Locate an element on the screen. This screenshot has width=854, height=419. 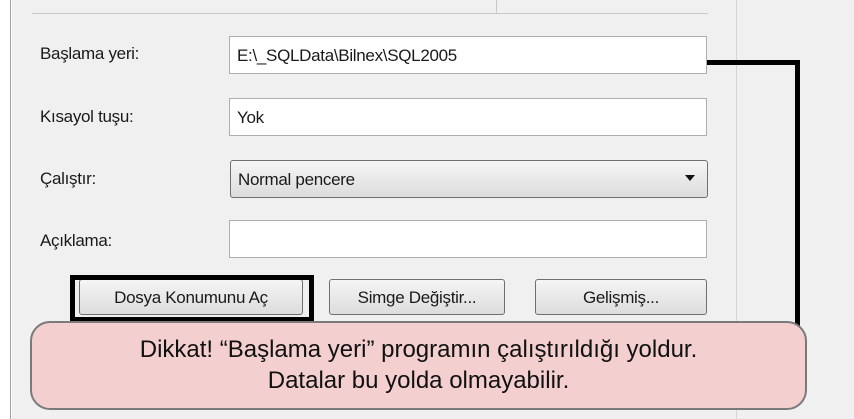
shortcut-key-label: Kısayol tuşu: is located at coordinates (87, 116).